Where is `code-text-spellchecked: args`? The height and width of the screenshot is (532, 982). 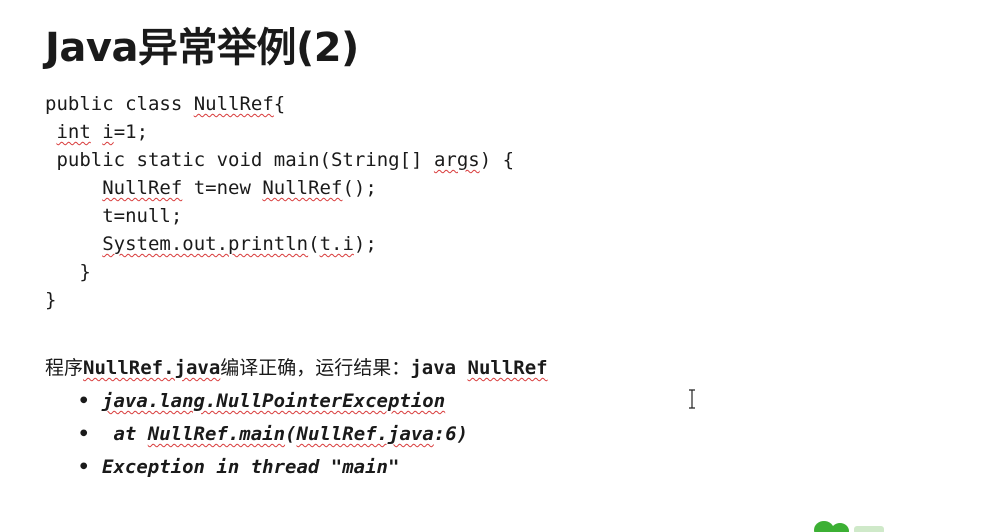 code-text-spellchecked: args is located at coordinates (456, 160).